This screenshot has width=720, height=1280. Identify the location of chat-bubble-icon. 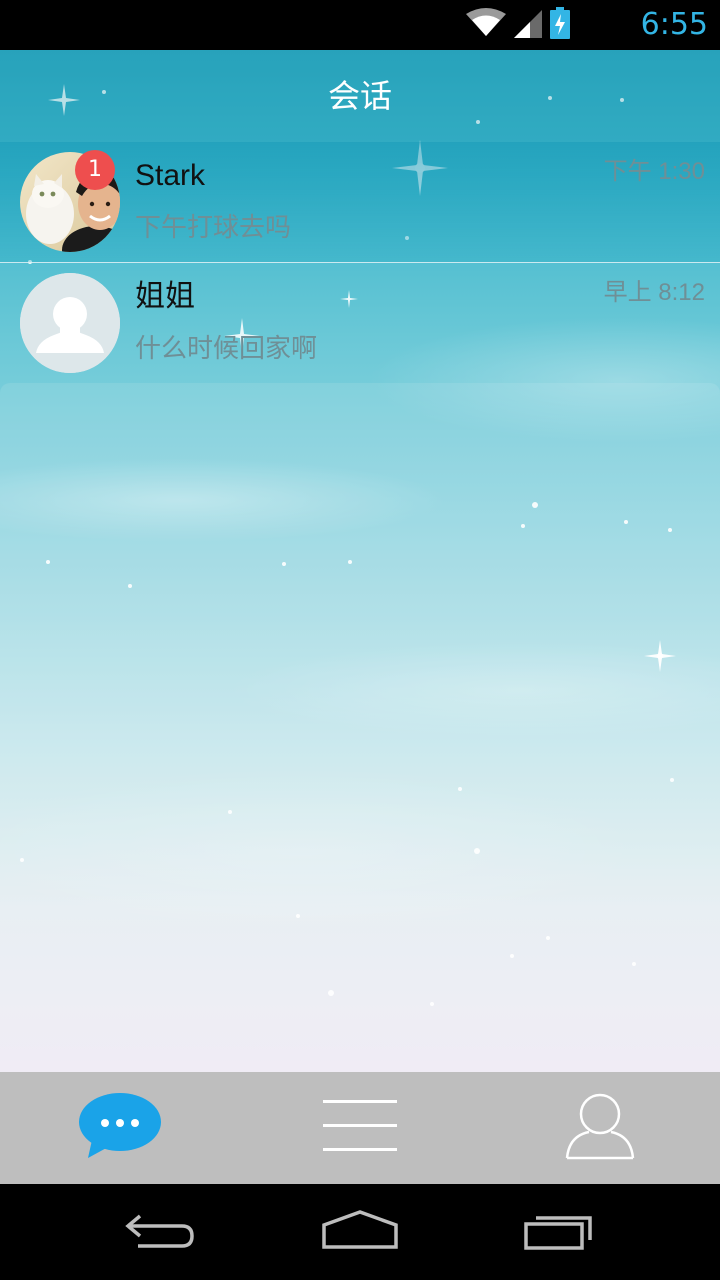
(120, 1128).